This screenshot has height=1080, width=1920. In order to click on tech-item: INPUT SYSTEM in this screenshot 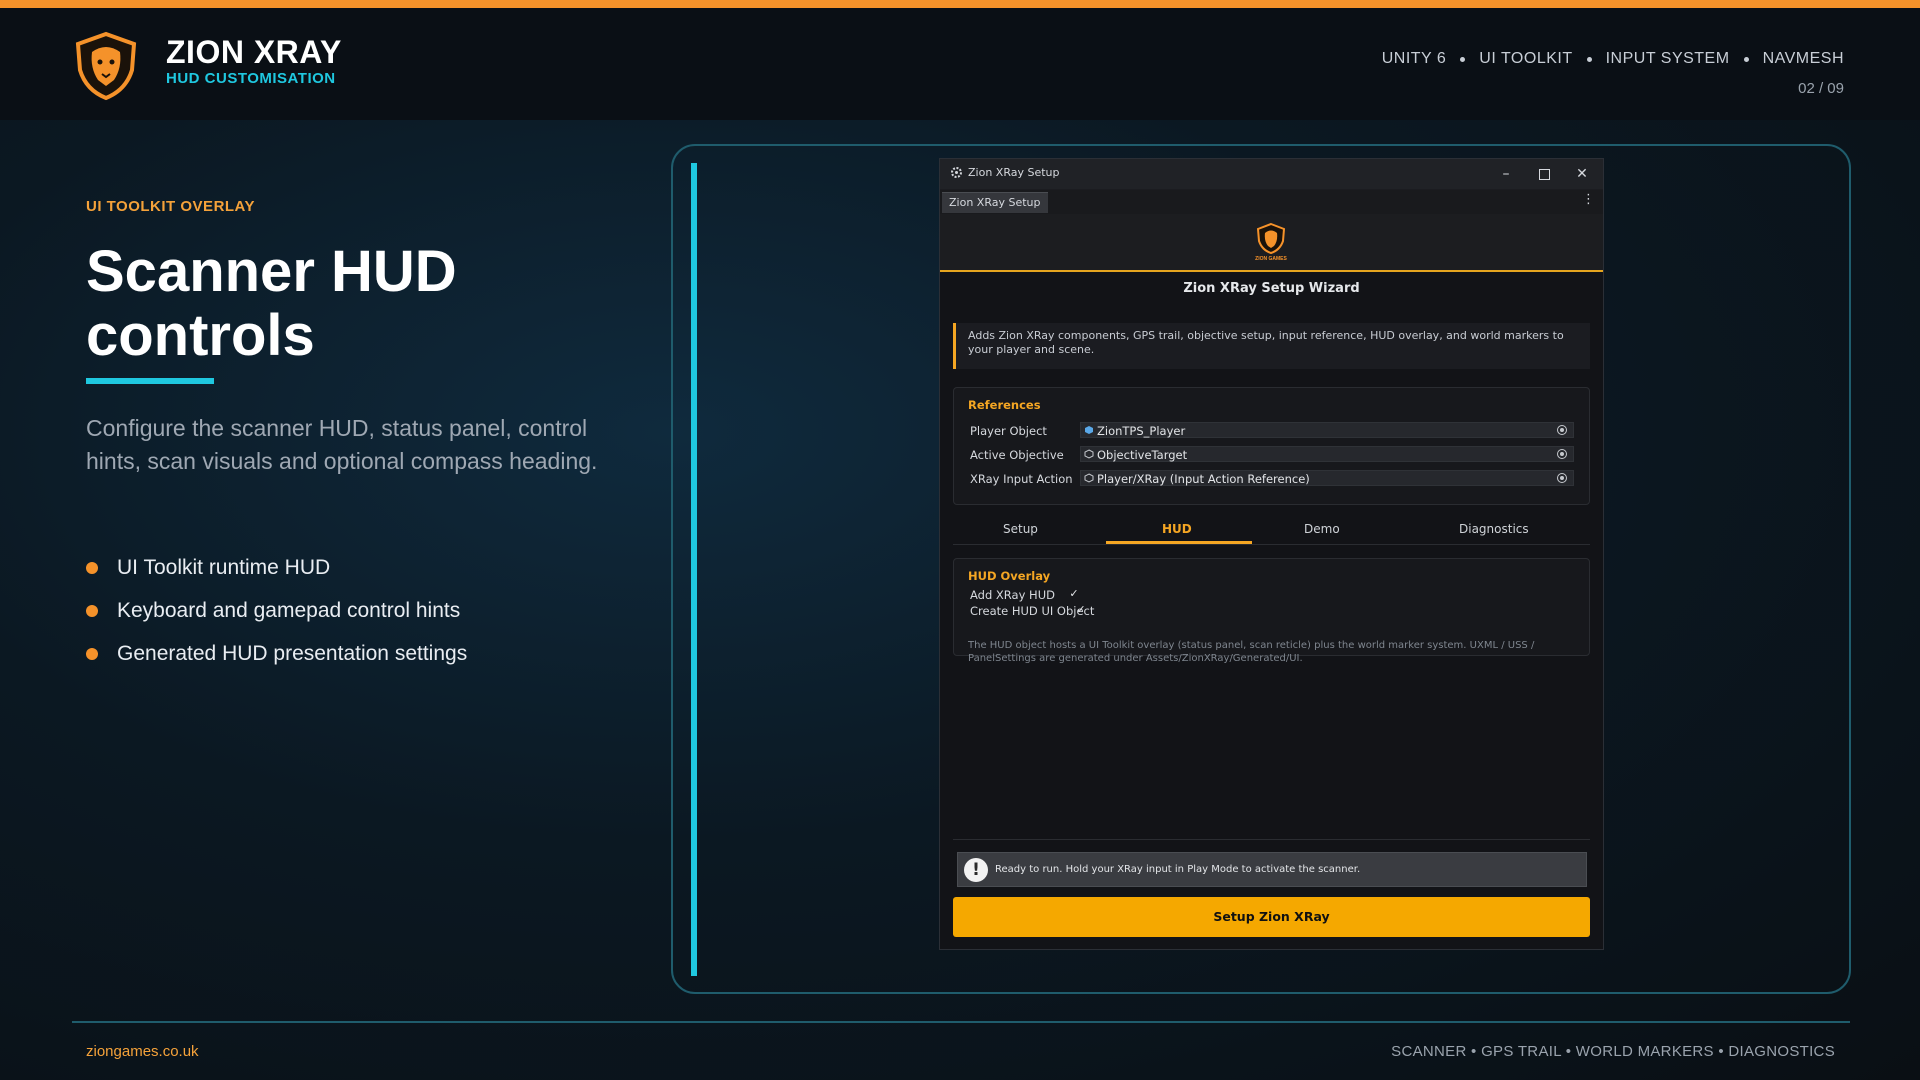, I will do `click(1667, 58)`.